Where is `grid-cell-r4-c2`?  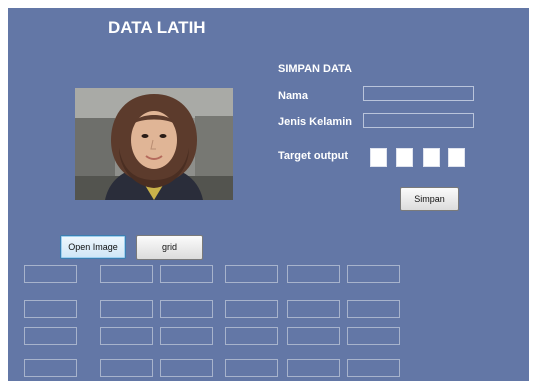 grid-cell-r4-c2 is located at coordinates (126, 368).